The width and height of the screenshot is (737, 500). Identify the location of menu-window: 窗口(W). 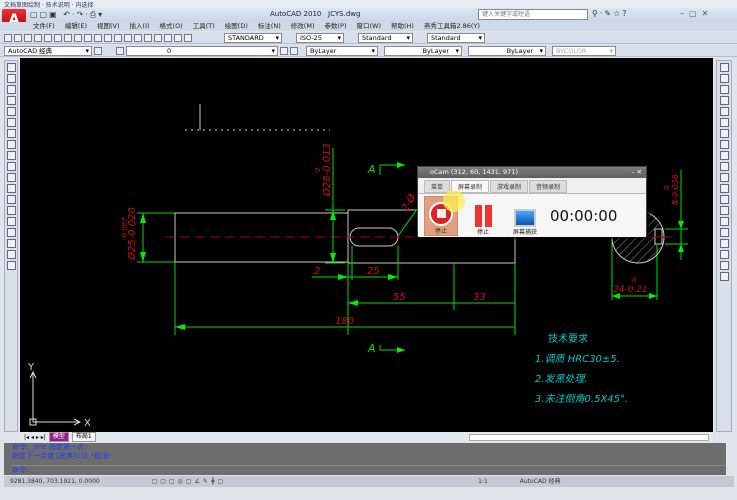
(368, 26).